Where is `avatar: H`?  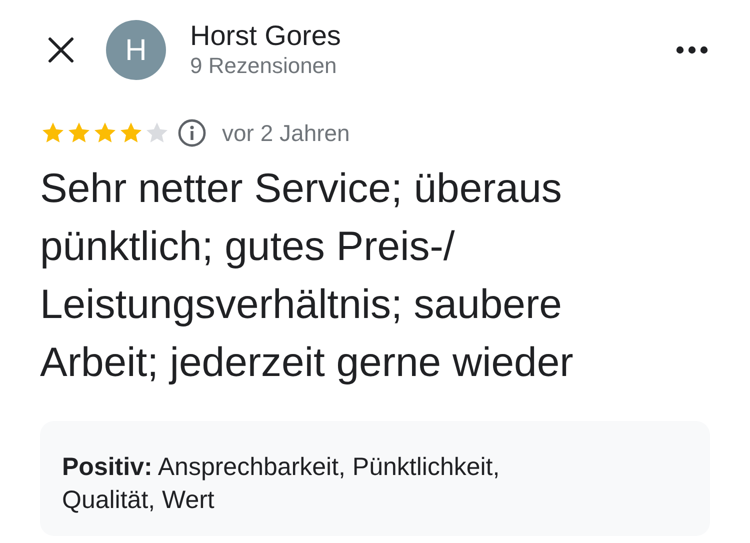
avatar: H is located at coordinates (136, 50).